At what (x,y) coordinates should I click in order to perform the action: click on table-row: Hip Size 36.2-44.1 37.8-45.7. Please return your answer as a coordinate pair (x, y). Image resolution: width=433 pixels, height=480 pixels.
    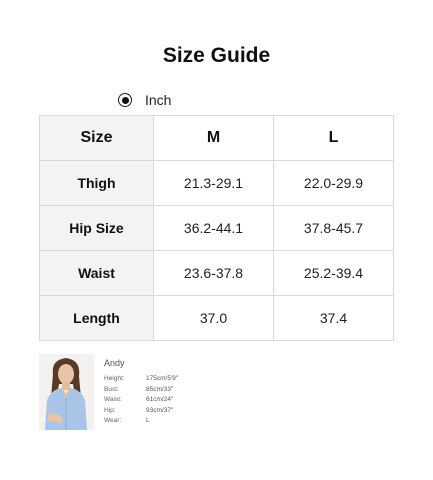
    Looking at the image, I should click on (216, 228).